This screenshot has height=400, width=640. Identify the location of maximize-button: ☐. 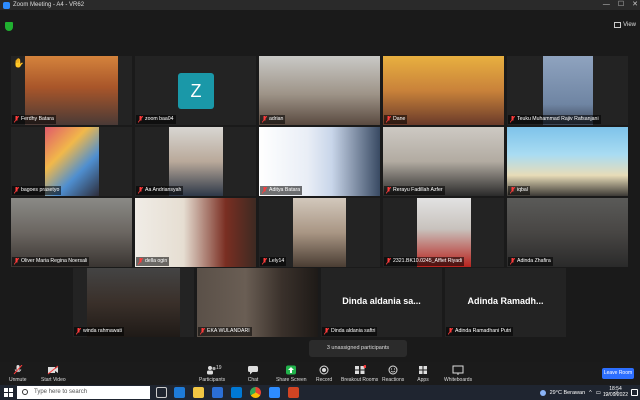
(621, 5).